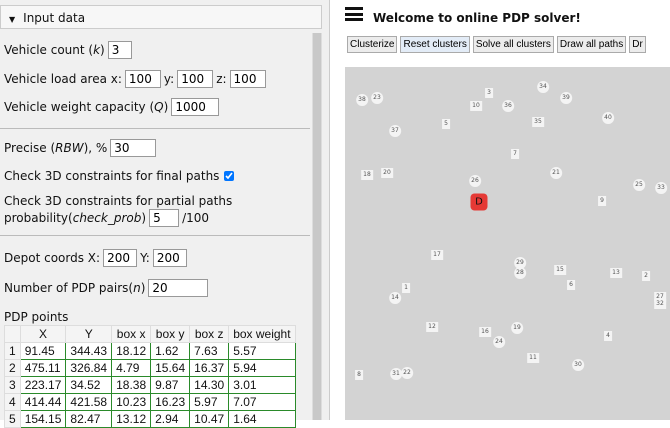 Image resolution: width=670 pixels, height=428 pixels. Describe the element at coordinates (195, 79) in the screenshot. I see `load-y-input` at that location.